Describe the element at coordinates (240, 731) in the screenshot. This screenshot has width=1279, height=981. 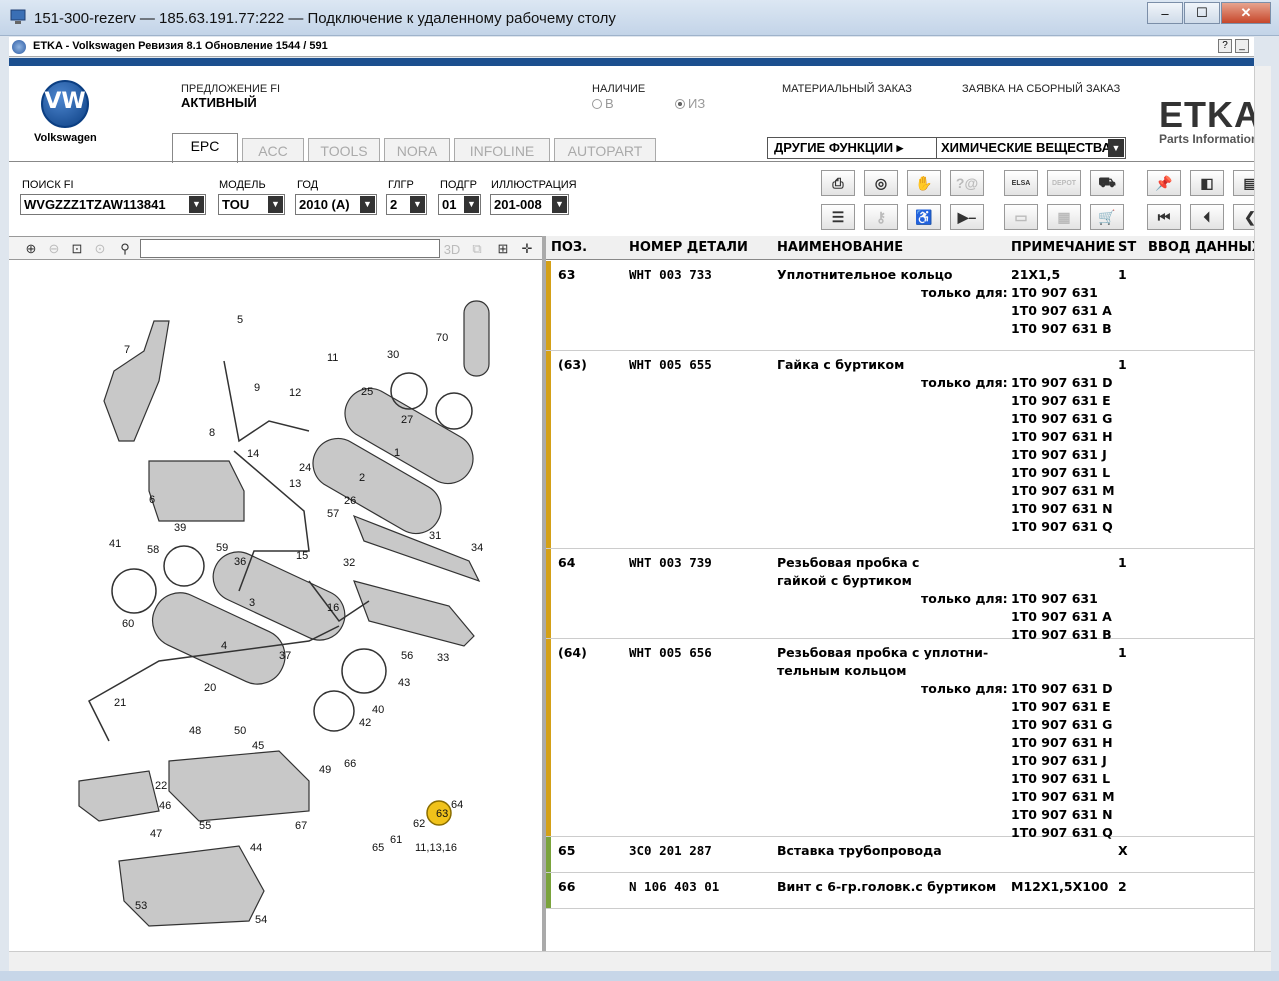
I see `callout-50: 50` at that location.